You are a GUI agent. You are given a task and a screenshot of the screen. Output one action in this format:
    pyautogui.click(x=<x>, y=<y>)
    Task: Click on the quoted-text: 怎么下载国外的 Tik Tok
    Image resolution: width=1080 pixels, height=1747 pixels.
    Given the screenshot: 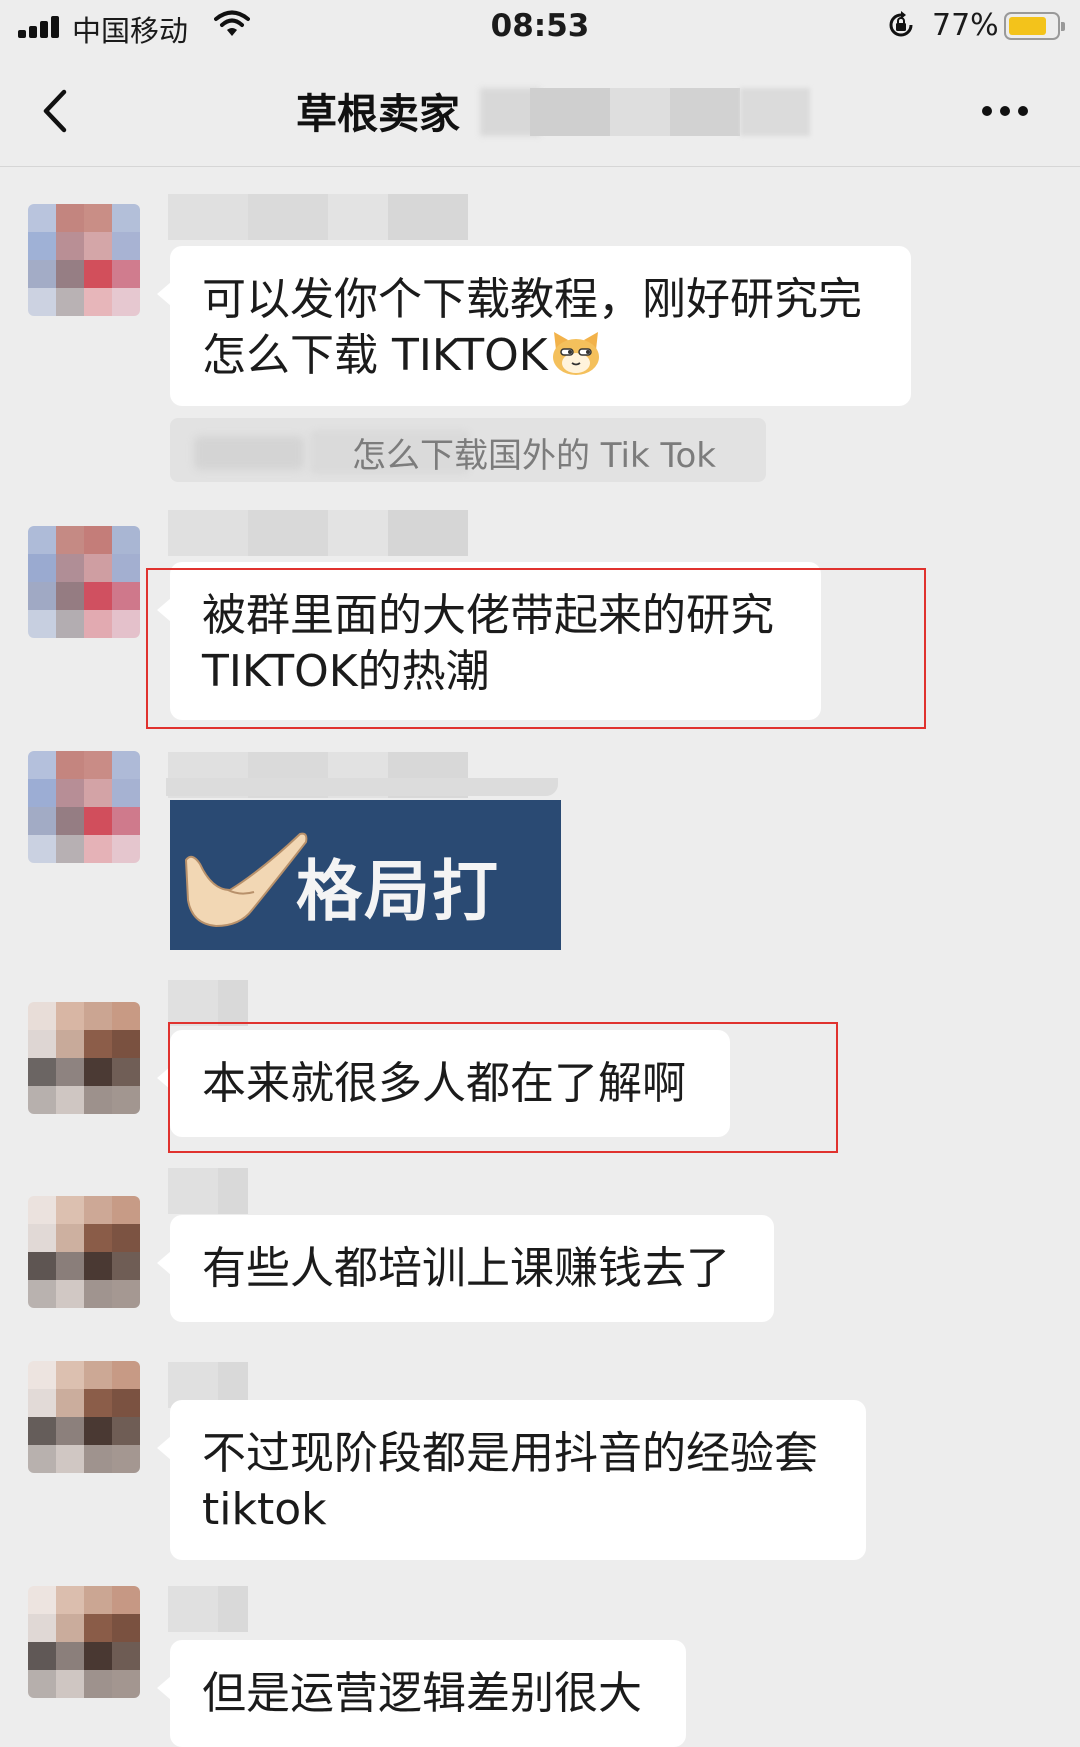 What is the action you would take?
    pyautogui.click(x=534, y=456)
    